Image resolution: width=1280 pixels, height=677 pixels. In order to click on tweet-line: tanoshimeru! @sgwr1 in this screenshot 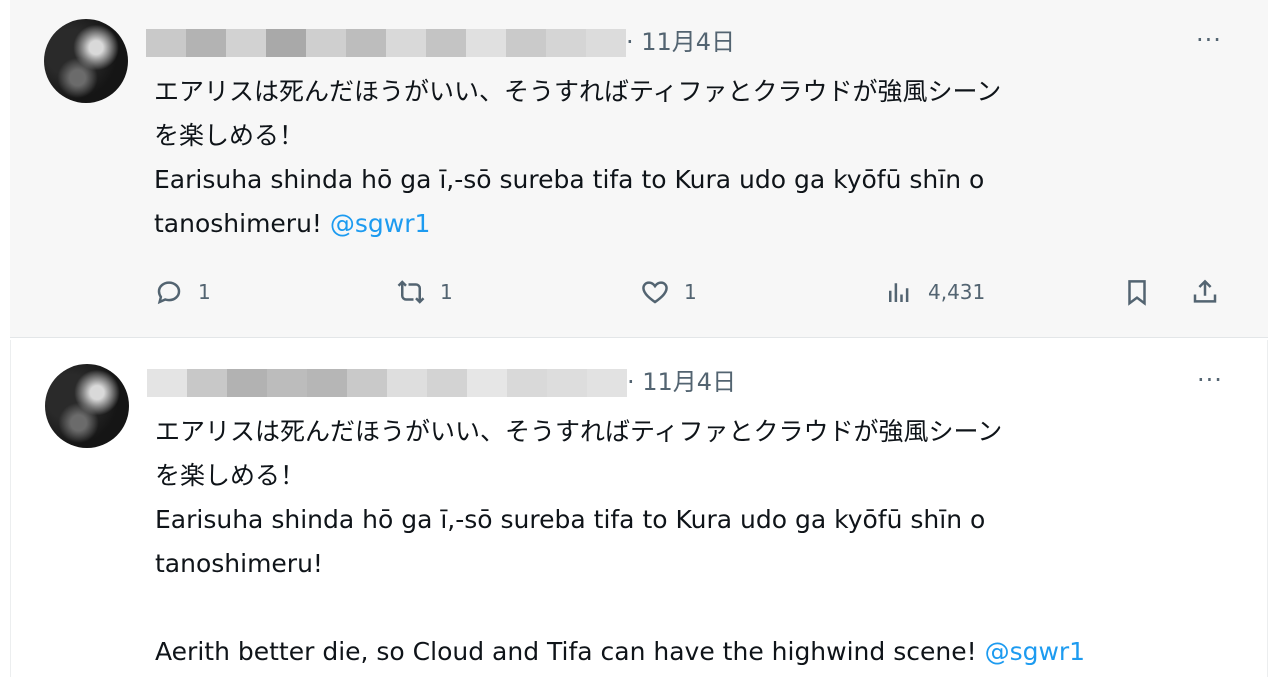, I will do `click(704, 224)`.